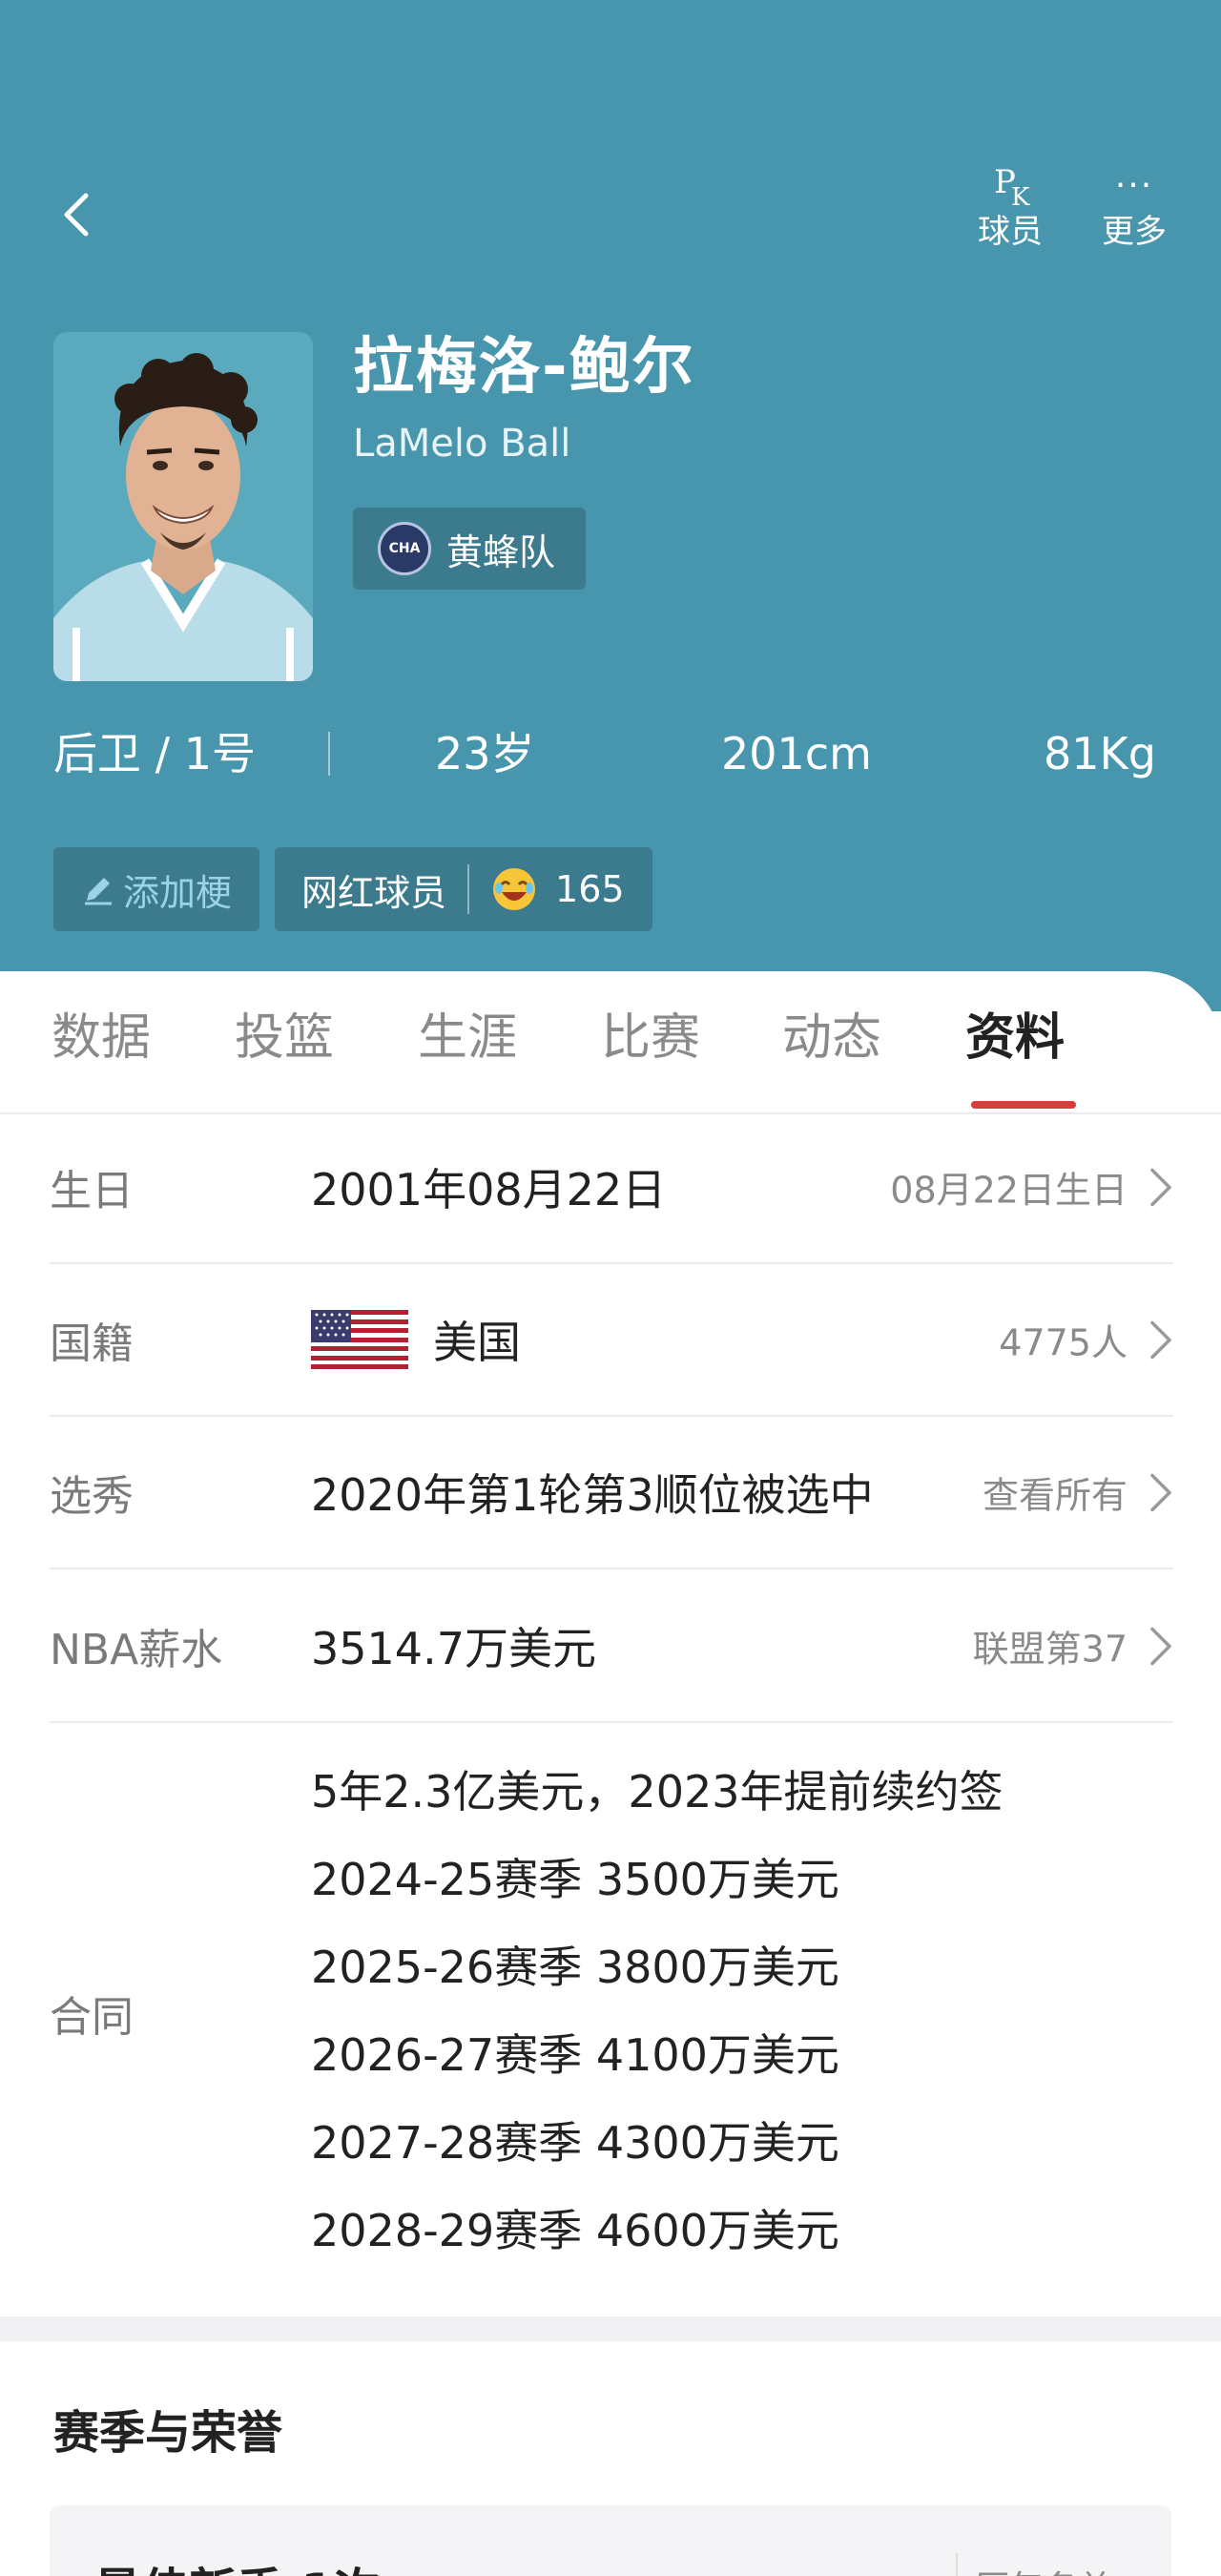  What do you see at coordinates (831, 1038) in the screenshot?
I see `tab-news: 动态` at bounding box center [831, 1038].